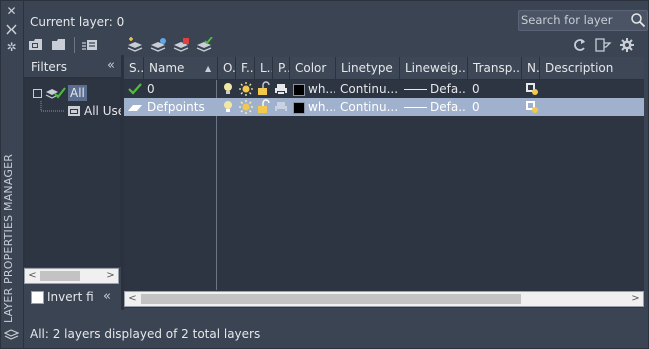  What do you see at coordinates (37, 93) in the screenshot?
I see `tree-collapse-icon` at bounding box center [37, 93].